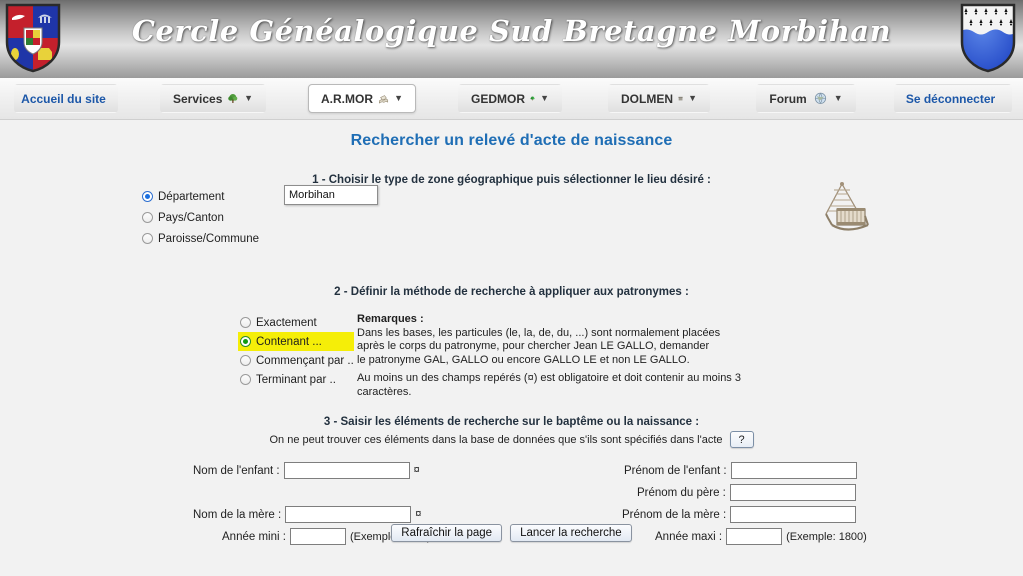 The image size is (1023, 576). I want to click on label-nom-enfant: Nom de l'enfant :, so click(236, 470).